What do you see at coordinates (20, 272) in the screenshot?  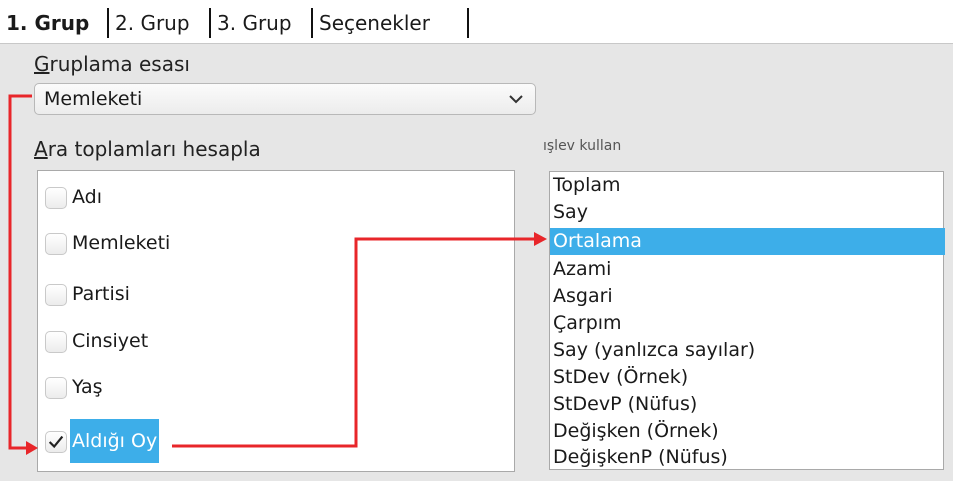 I see `arrow-group-to-field` at bounding box center [20, 272].